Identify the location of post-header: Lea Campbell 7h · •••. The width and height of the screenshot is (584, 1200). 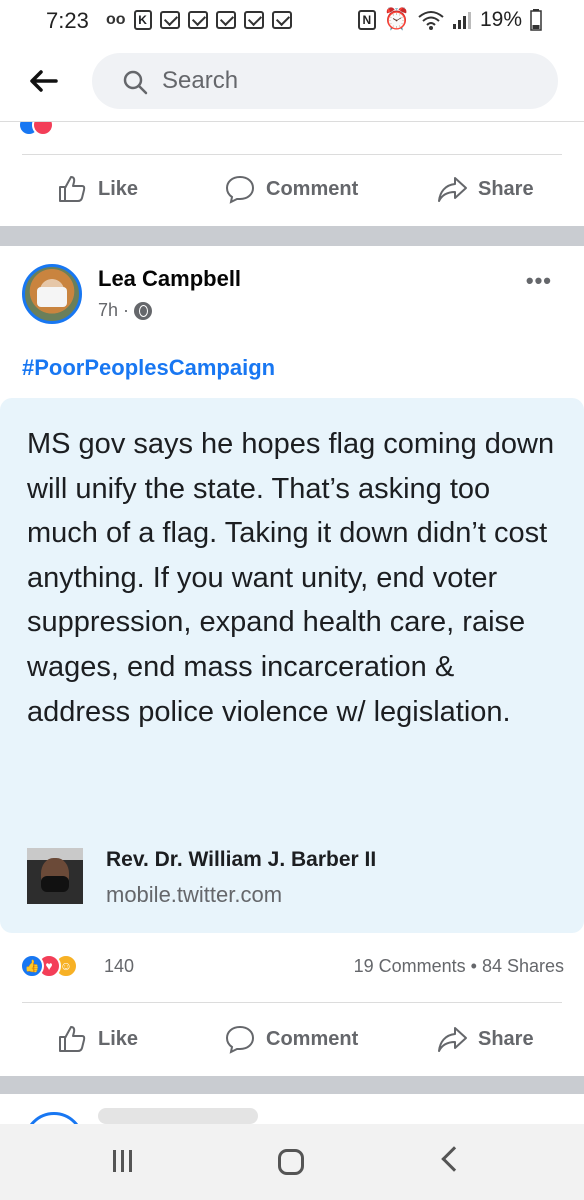
(292, 296).